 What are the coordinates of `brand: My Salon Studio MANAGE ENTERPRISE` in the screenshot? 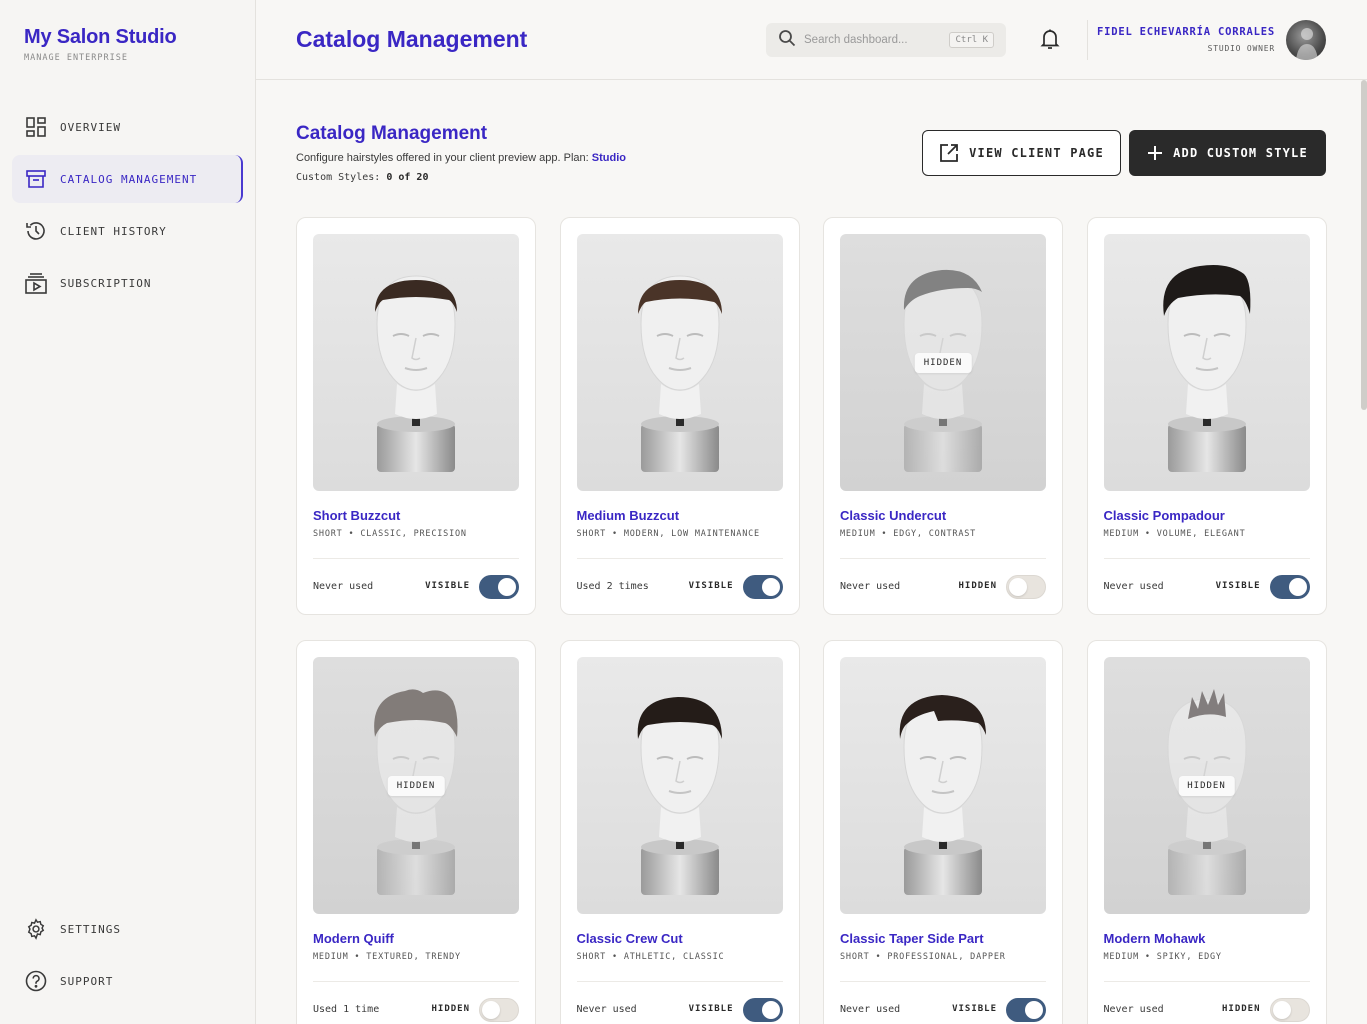 It's located at (100, 44).